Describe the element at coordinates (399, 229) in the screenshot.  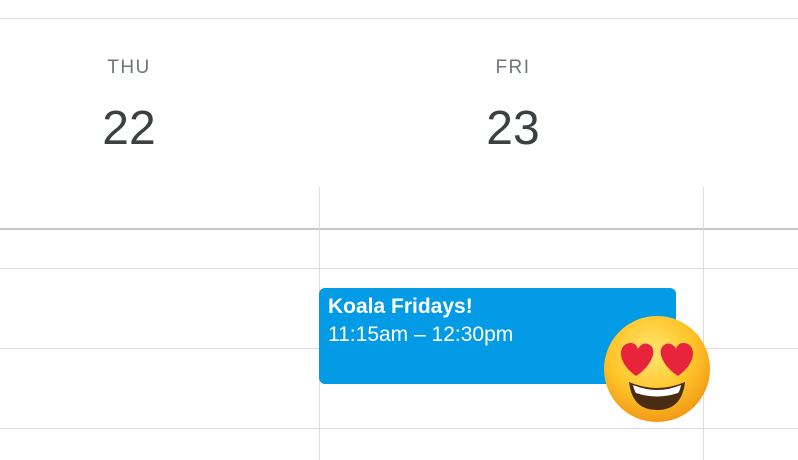
I see `header-bottom-border` at that location.